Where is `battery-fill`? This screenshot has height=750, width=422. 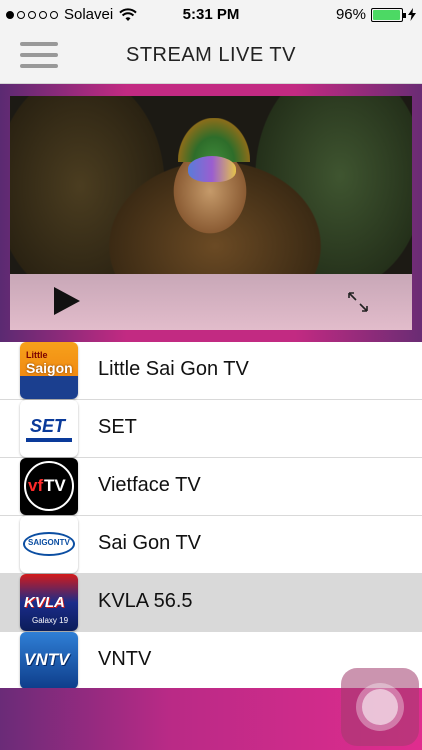
battery-fill is located at coordinates (386, 14).